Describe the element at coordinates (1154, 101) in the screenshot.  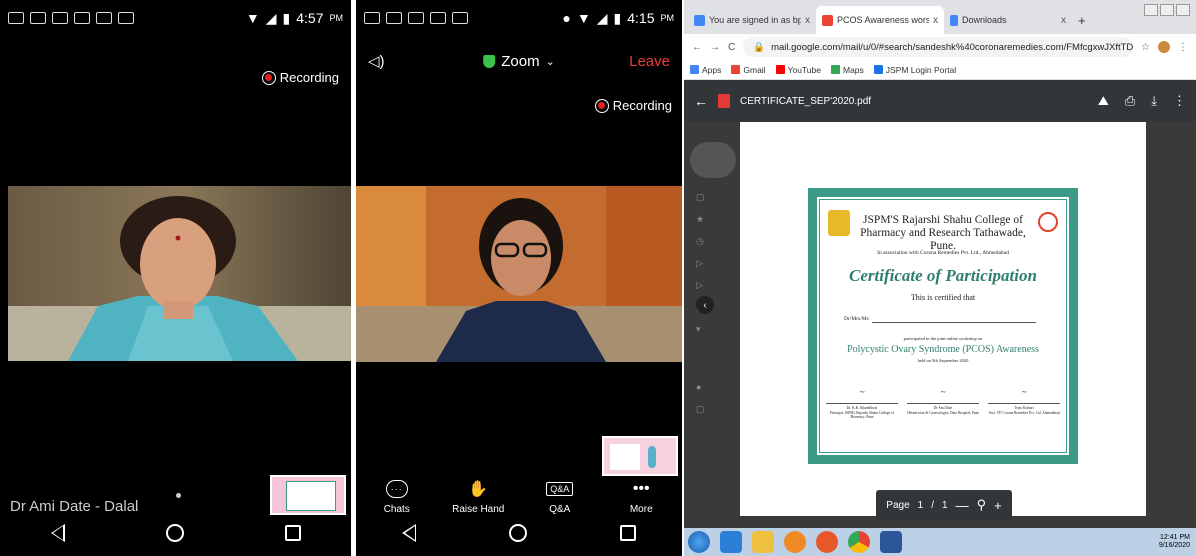
I see `download-icon: ⤓` at that location.